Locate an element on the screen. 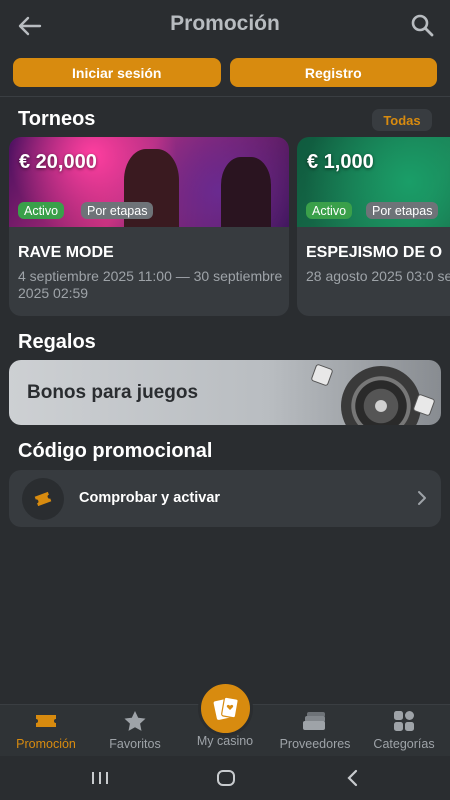 This screenshot has height=800, width=450. system-back-button is located at coordinates (352, 778).